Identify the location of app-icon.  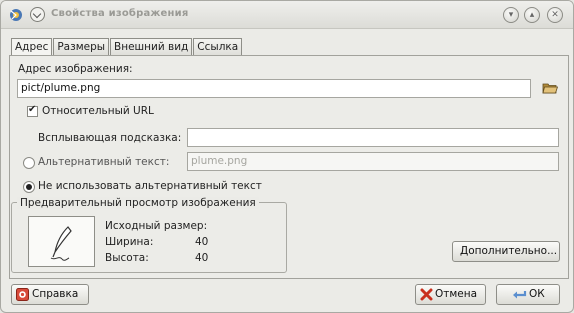
(16, 15).